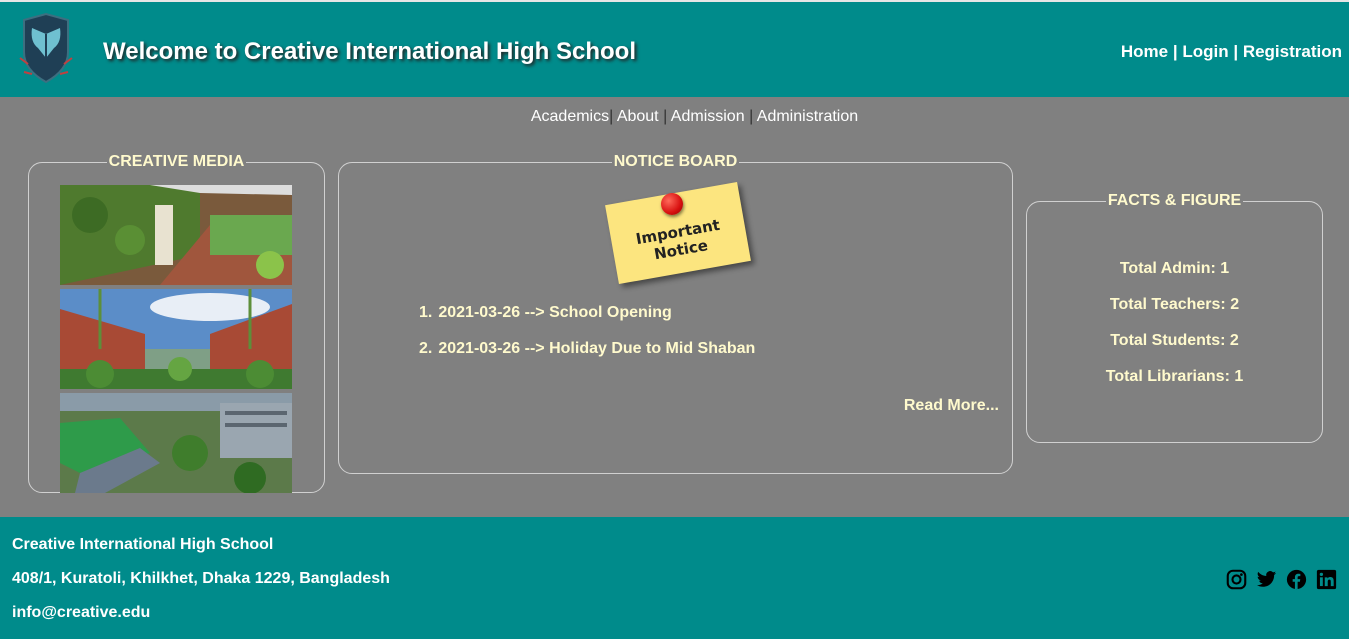 This screenshot has width=1349, height=639. Describe the element at coordinates (81, 612) in the screenshot. I see `footer-email: info@creative.edu` at that location.